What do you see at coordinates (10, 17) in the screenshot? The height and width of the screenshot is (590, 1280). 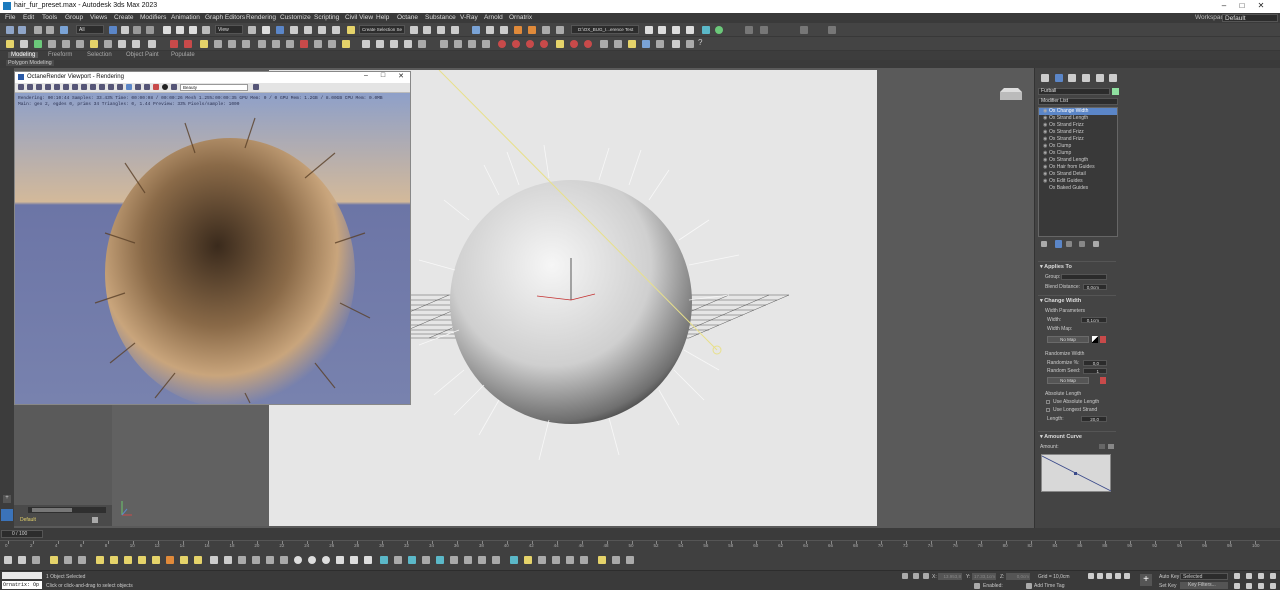 I see `menu-file: File` at bounding box center [10, 17].